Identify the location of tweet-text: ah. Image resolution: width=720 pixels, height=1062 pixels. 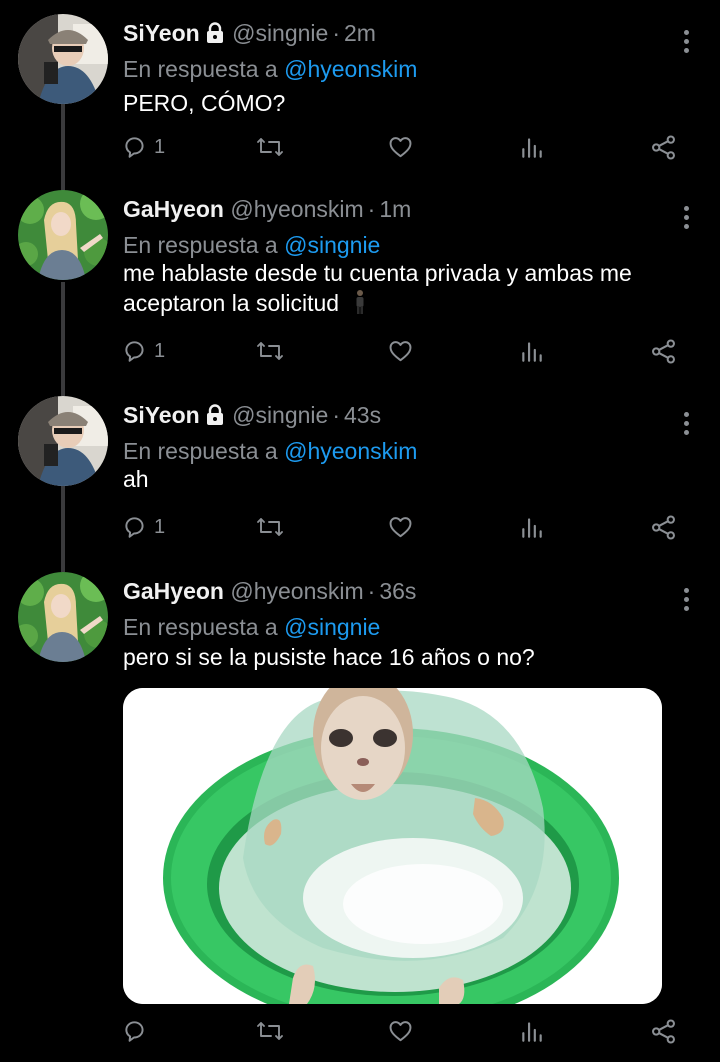
(136, 479).